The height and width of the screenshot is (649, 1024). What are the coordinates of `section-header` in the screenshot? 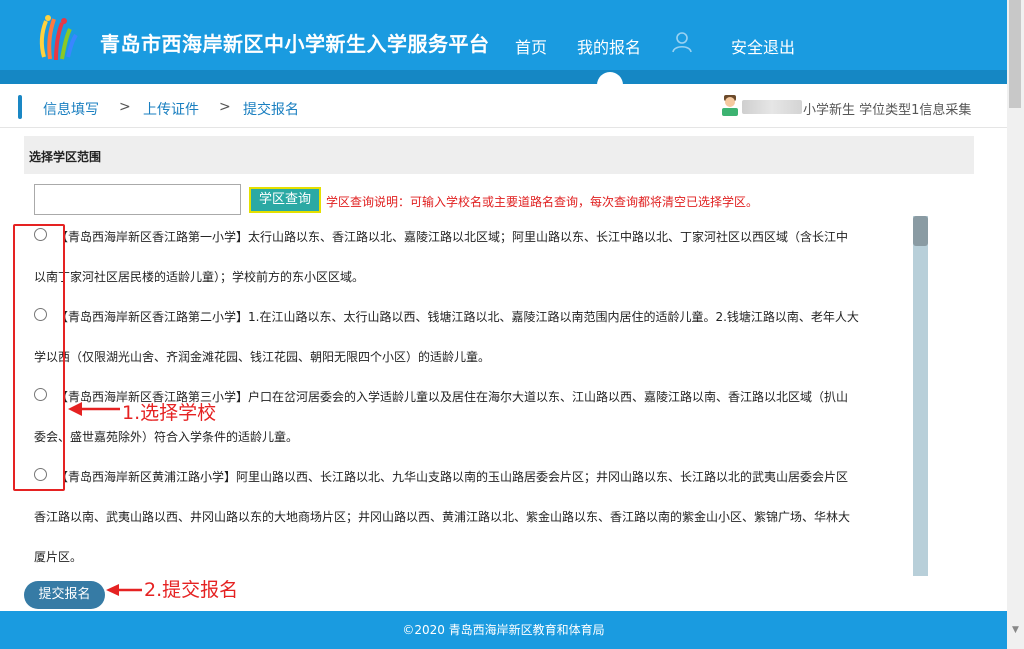 It's located at (499, 155).